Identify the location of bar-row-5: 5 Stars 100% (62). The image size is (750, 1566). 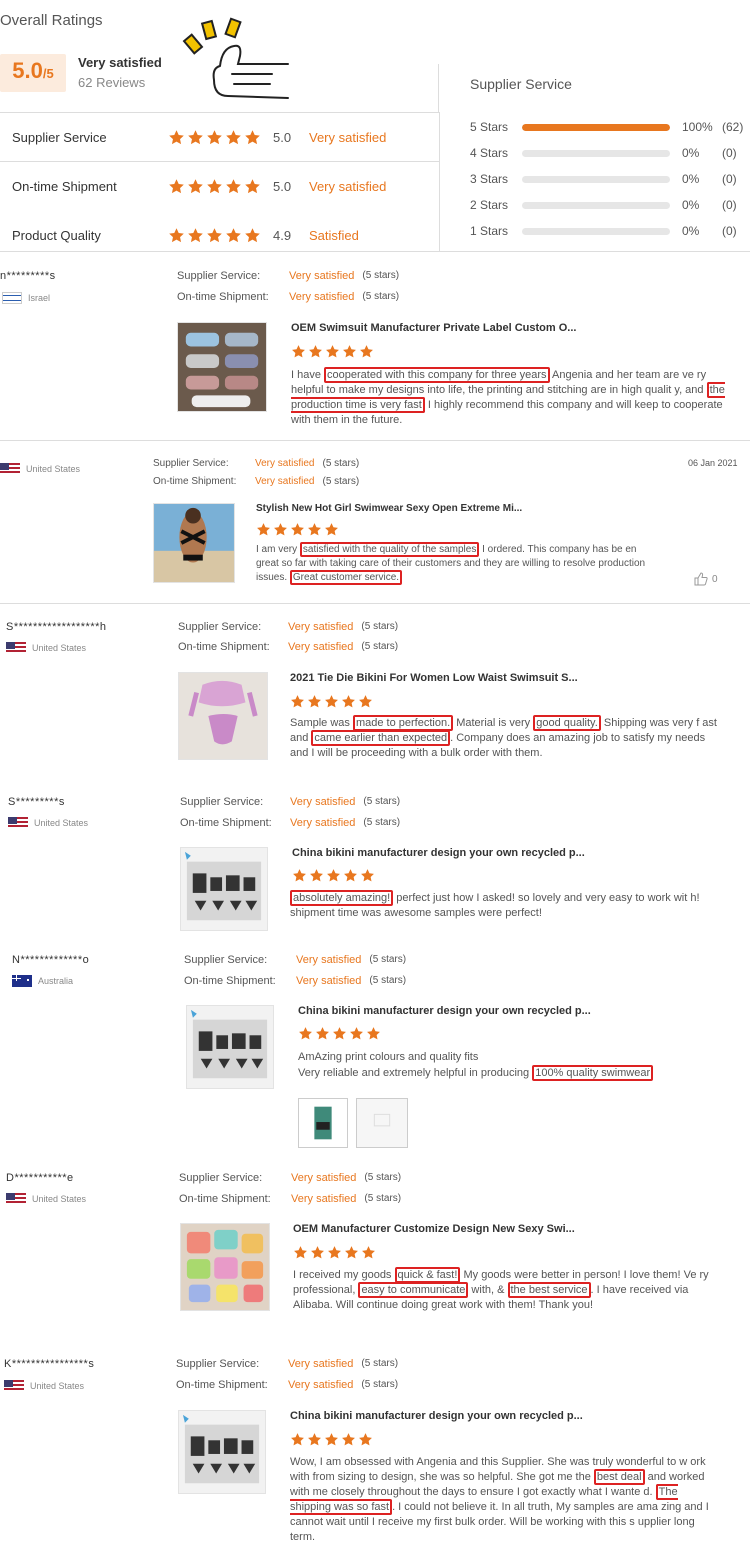
(610, 127).